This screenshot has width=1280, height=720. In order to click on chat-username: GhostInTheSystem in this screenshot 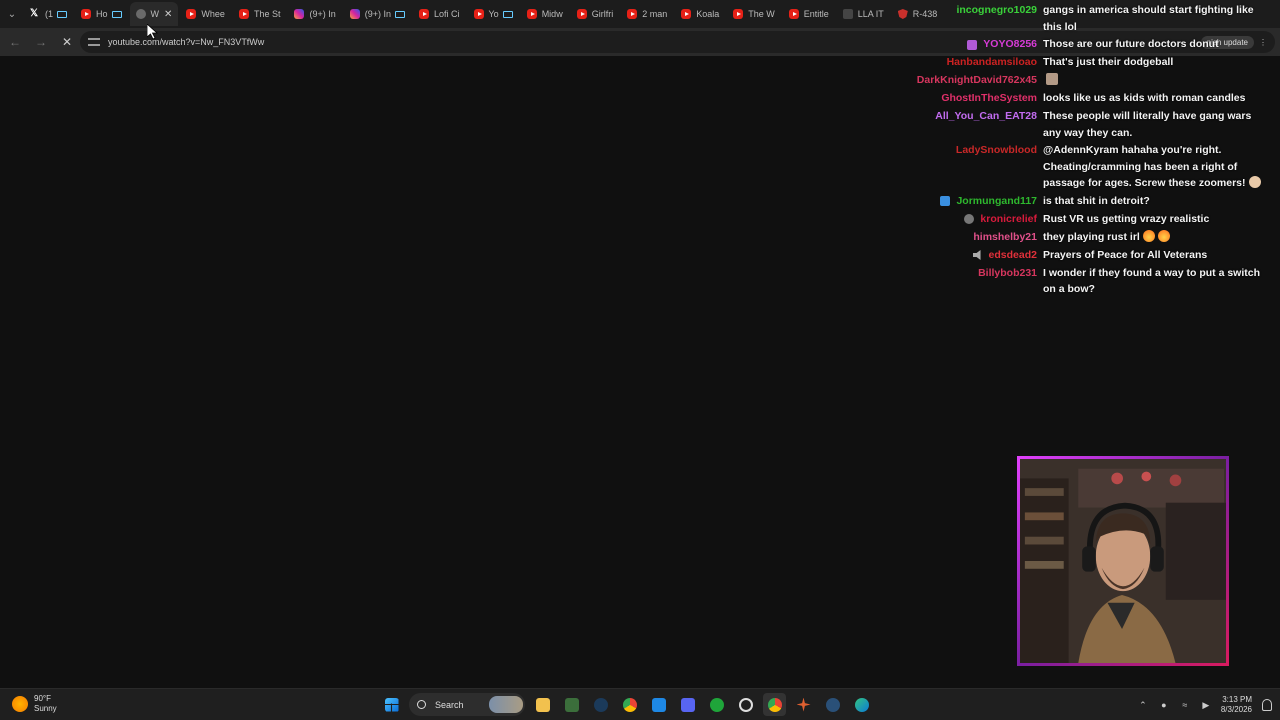, I will do `click(989, 98)`.